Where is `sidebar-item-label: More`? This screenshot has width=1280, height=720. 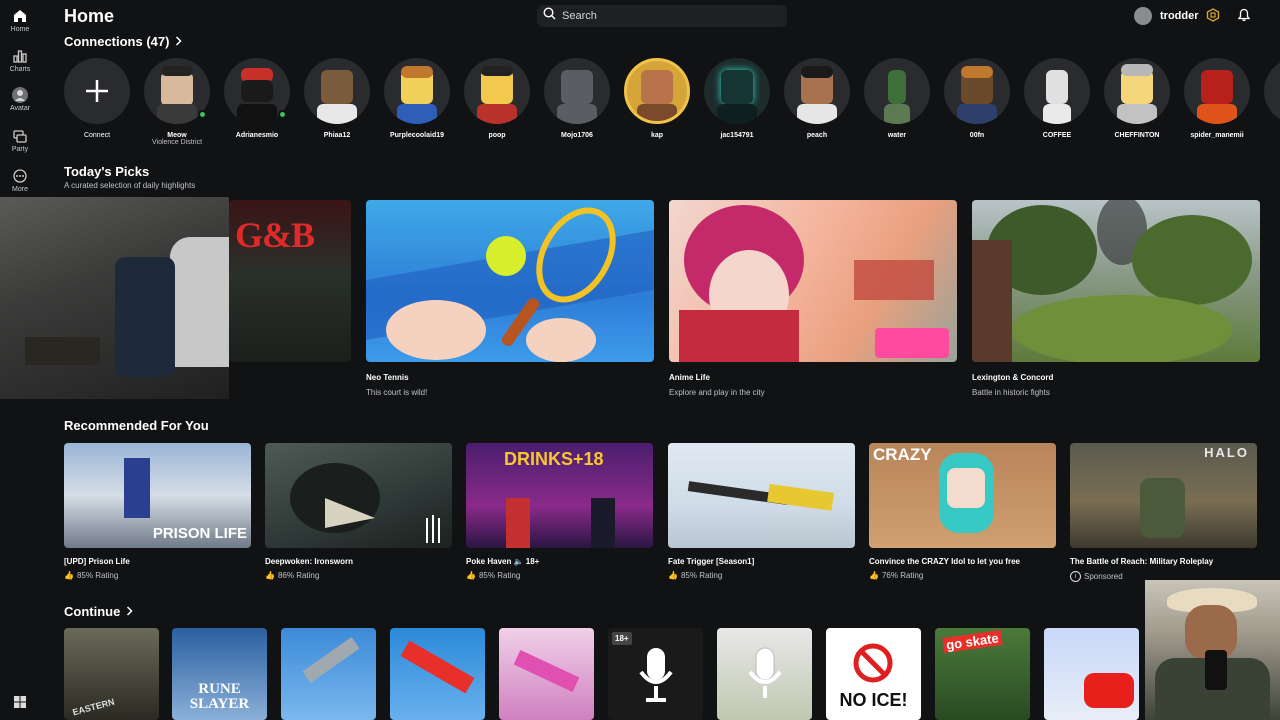
sidebar-item-label: More is located at coordinates (20, 189).